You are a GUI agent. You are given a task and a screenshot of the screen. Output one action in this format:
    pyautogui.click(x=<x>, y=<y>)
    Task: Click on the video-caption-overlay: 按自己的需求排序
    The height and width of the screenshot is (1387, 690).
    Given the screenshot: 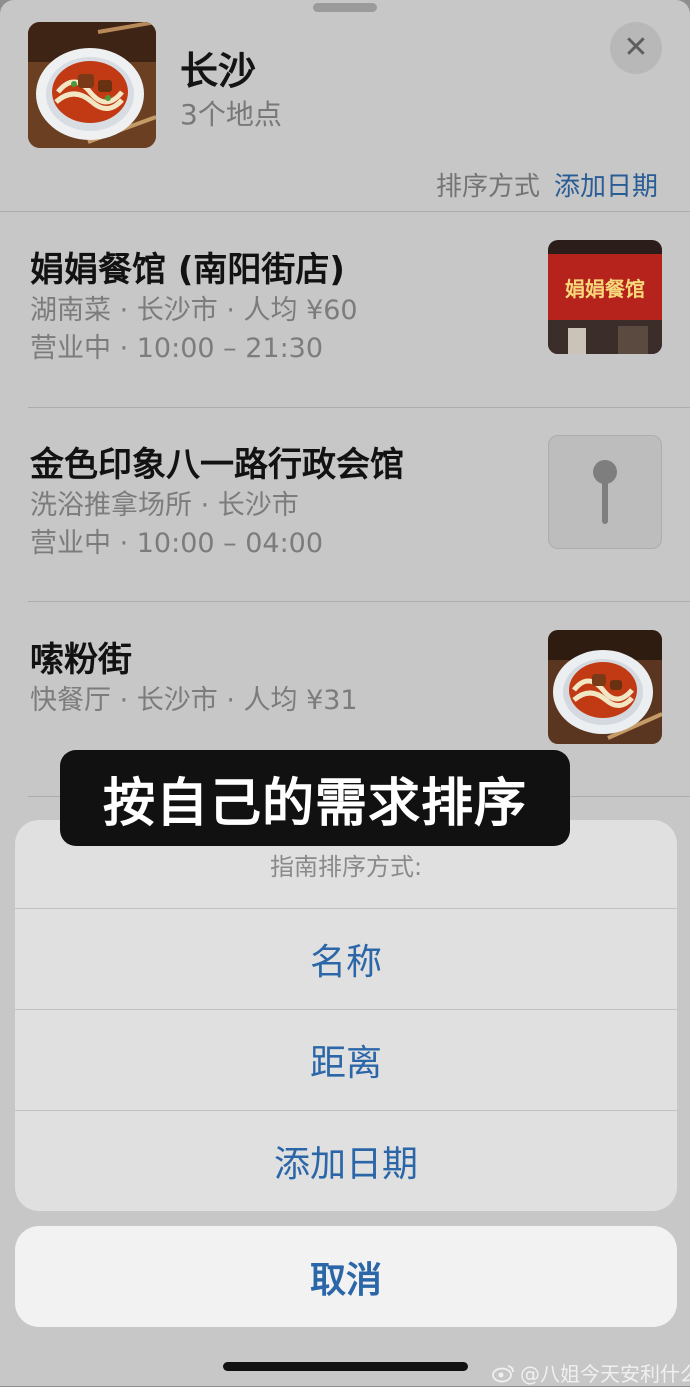 What is the action you would take?
    pyautogui.click(x=315, y=798)
    